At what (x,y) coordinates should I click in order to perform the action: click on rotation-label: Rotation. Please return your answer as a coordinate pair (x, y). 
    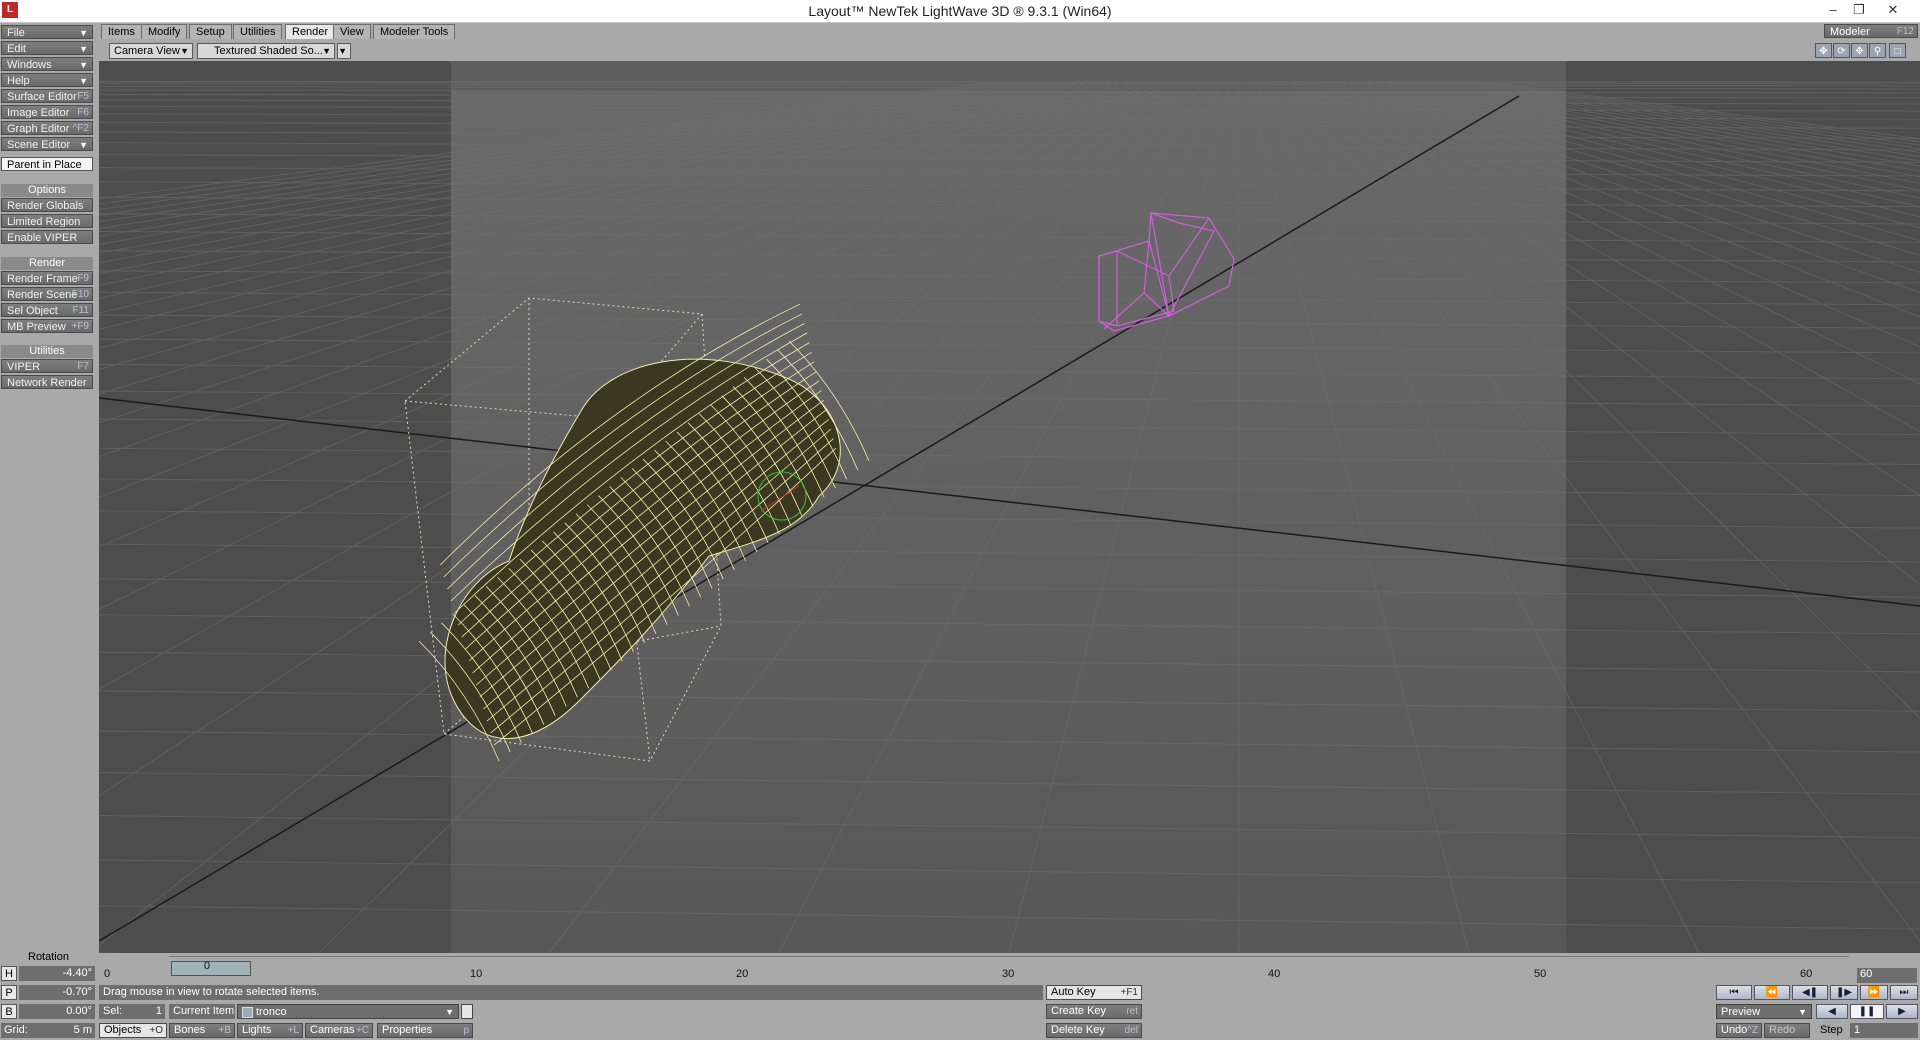
    Looking at the image, I should click on (48, 957).